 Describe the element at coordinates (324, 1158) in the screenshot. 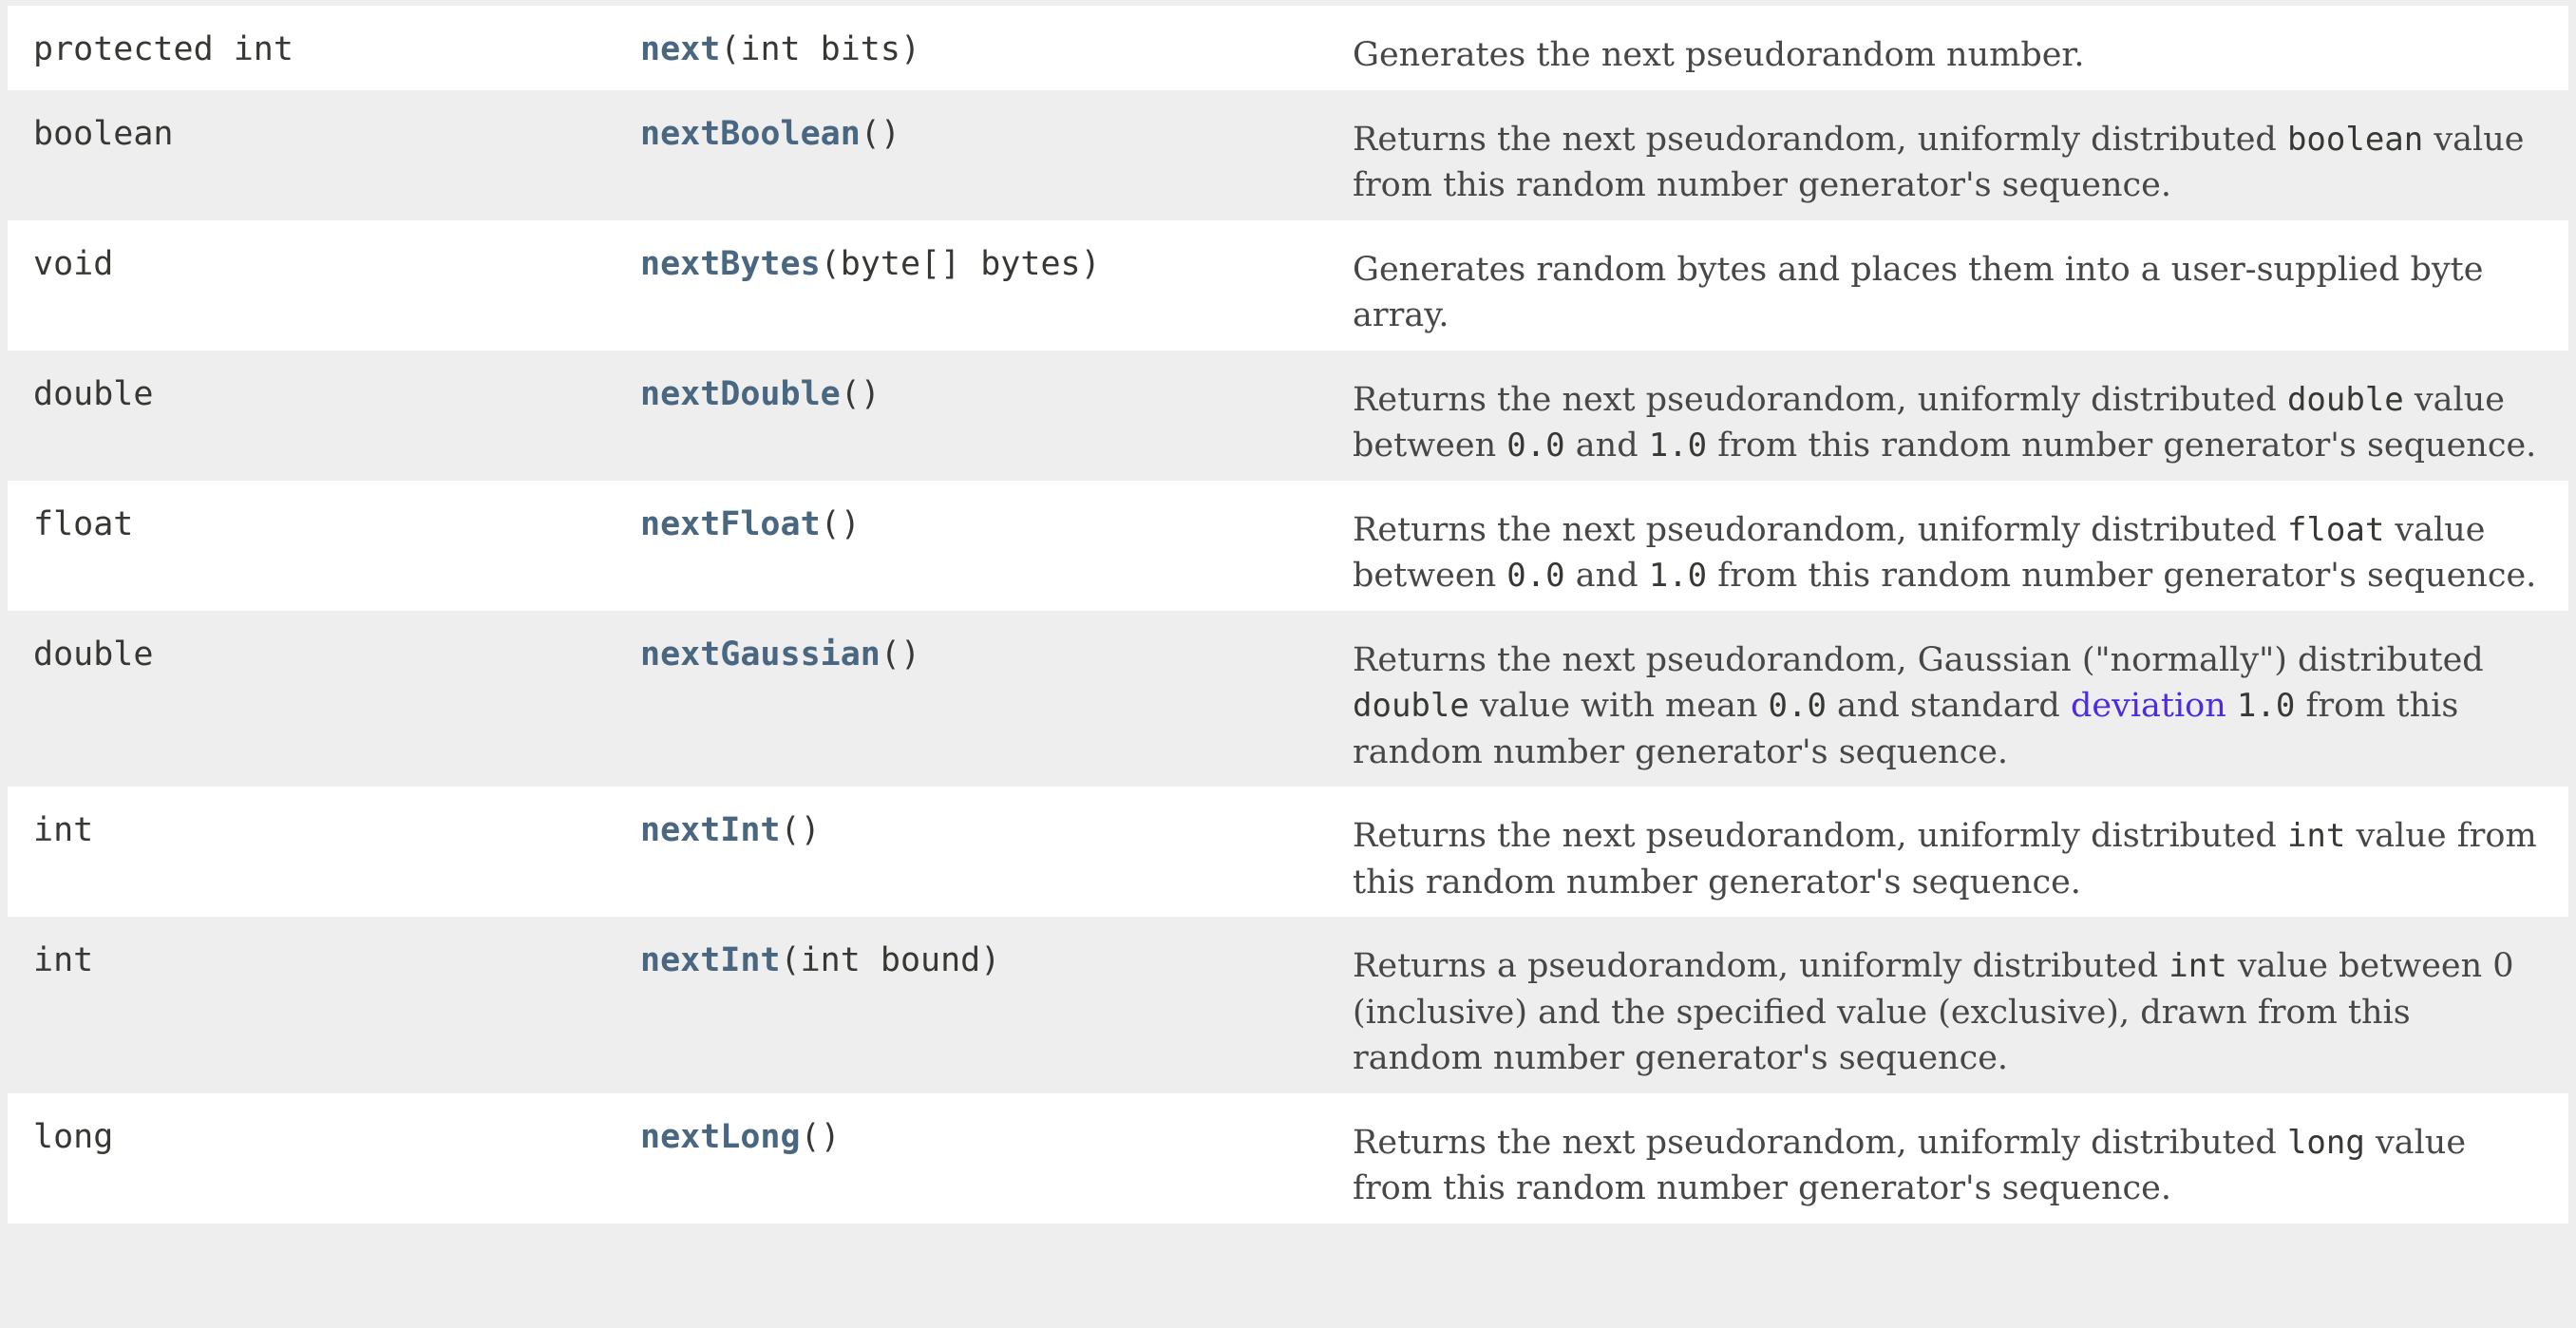

I see `method-modifier: long` at that location.